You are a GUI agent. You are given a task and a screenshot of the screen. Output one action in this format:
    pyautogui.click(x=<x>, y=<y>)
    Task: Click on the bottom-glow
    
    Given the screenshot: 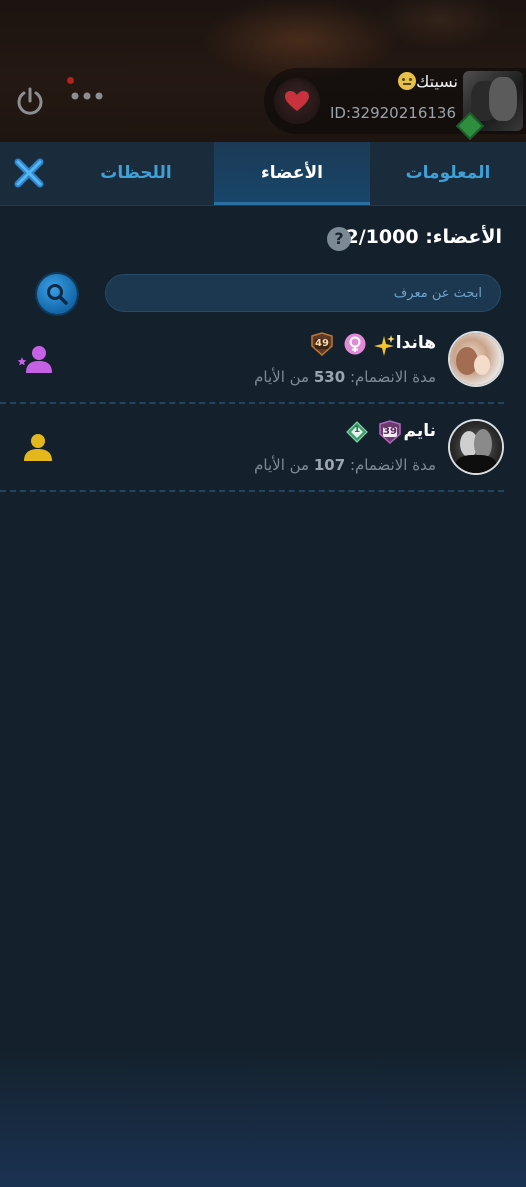 What is the action you would take?
    pyautogui.click(x=263, y=1117)
    